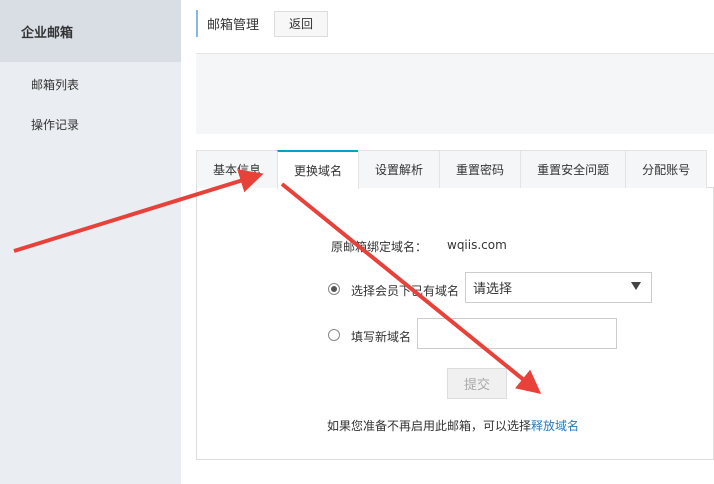  Describe the element at coordinates (237, 169) in the screenshot. I see `tab-basic-info: 基本信息` at that location.